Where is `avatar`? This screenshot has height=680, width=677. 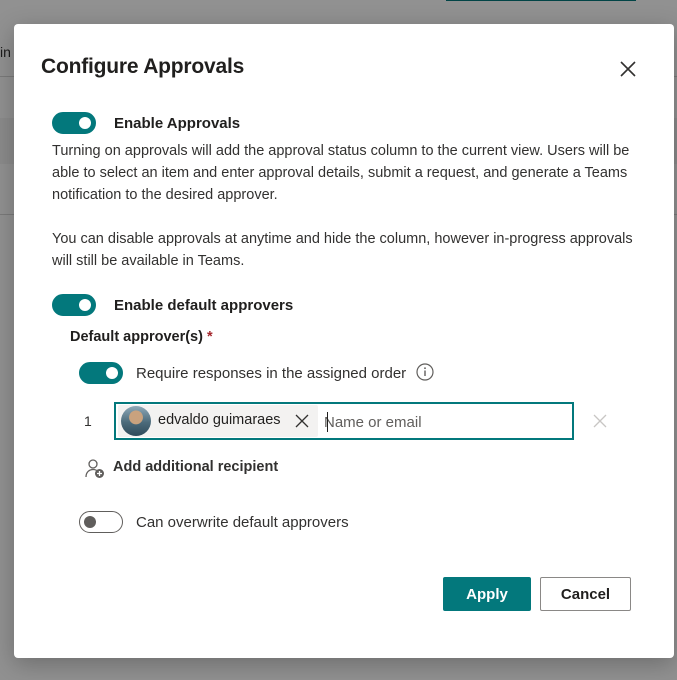
avatar is located at coordinates (136, 421).